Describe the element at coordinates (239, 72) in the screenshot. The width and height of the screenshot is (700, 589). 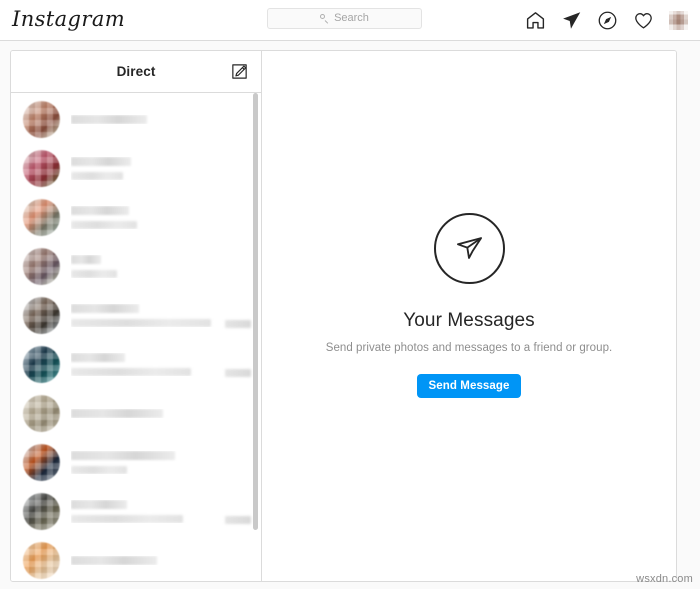
I see `compose-new-message-icon` at that location.